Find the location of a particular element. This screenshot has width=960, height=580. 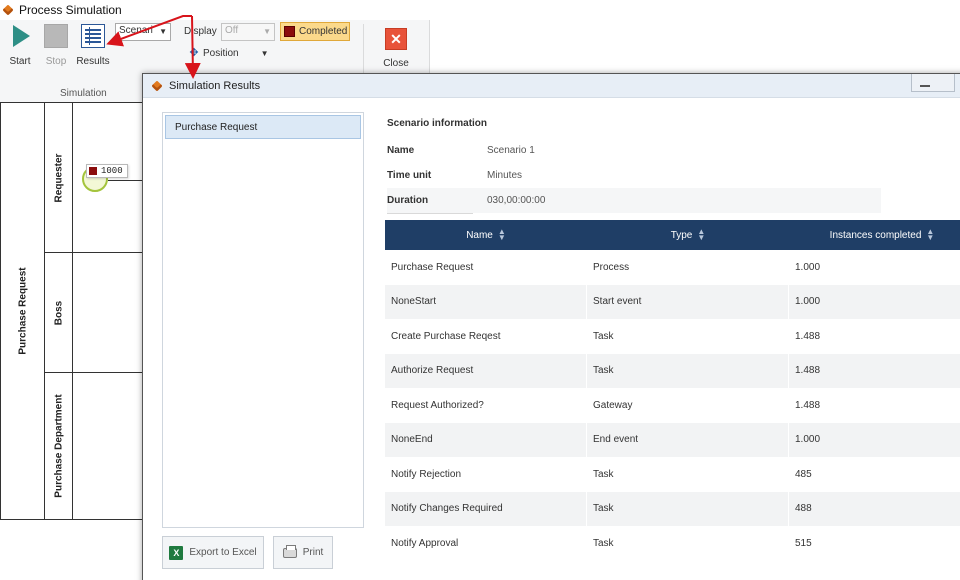

move-icon: ✥ is located at coordinates (194, 53).